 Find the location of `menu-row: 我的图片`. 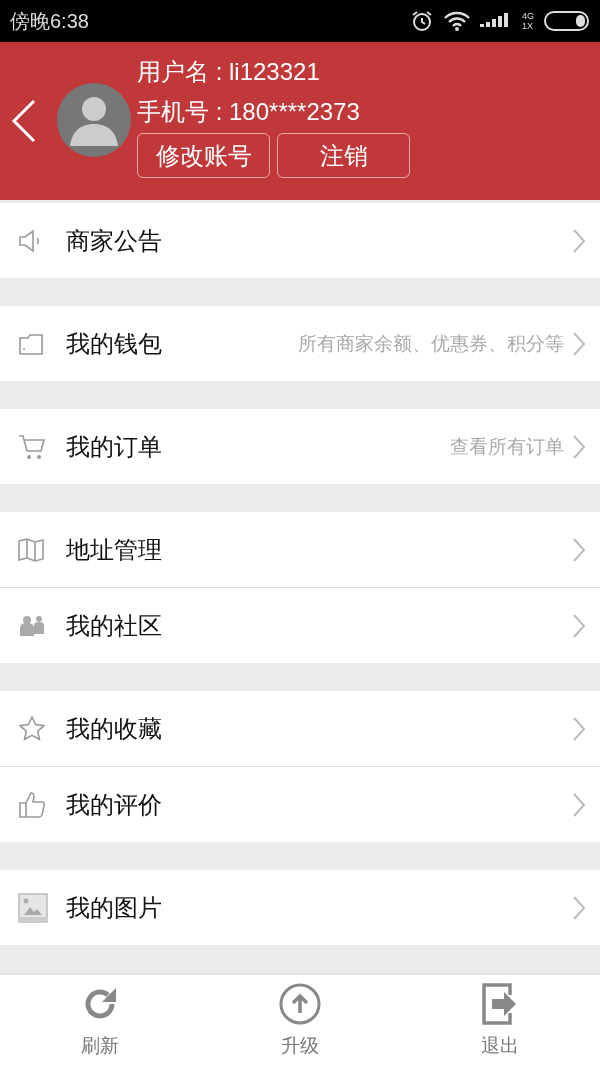

menu-row: 我的图片 is located at coordinates (300, 907).